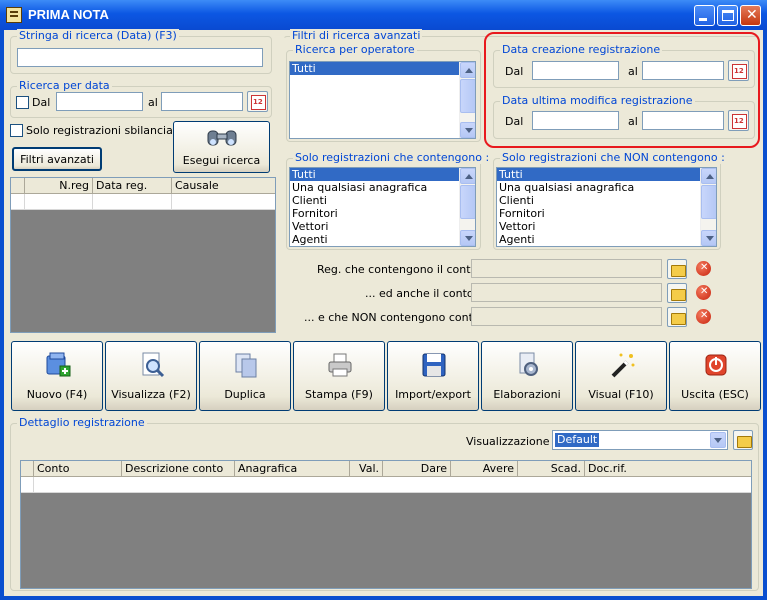 The width and height of the screenshot is (767, 600). I want to click on maximize-icon, so click(728, 15).